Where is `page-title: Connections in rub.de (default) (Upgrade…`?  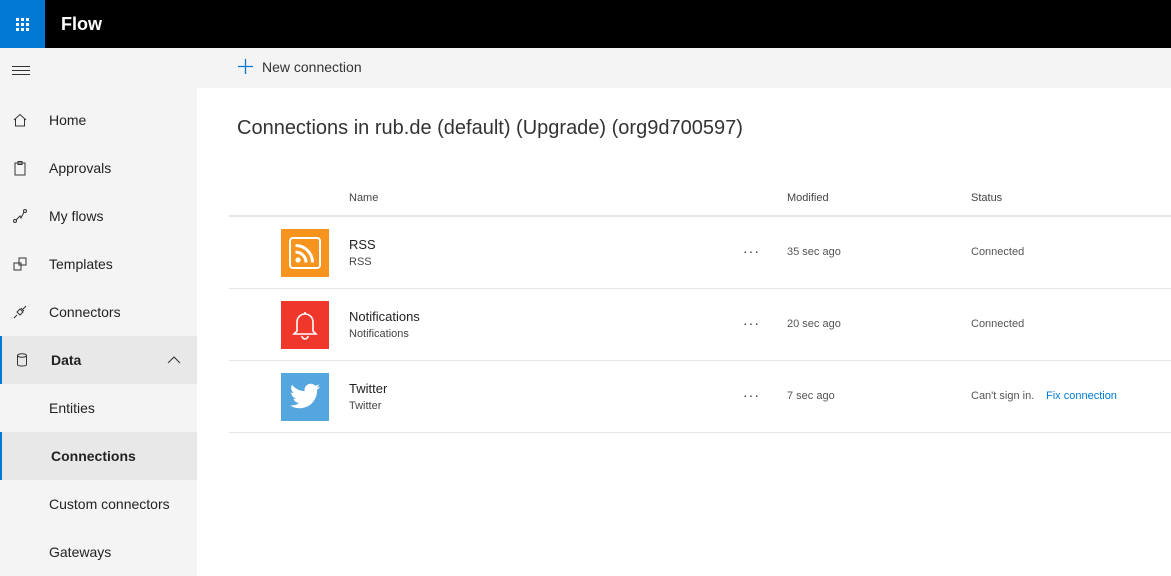 page-title: Connections in rub.de (default) (Upgrade… is located at coordinates (490, 128).